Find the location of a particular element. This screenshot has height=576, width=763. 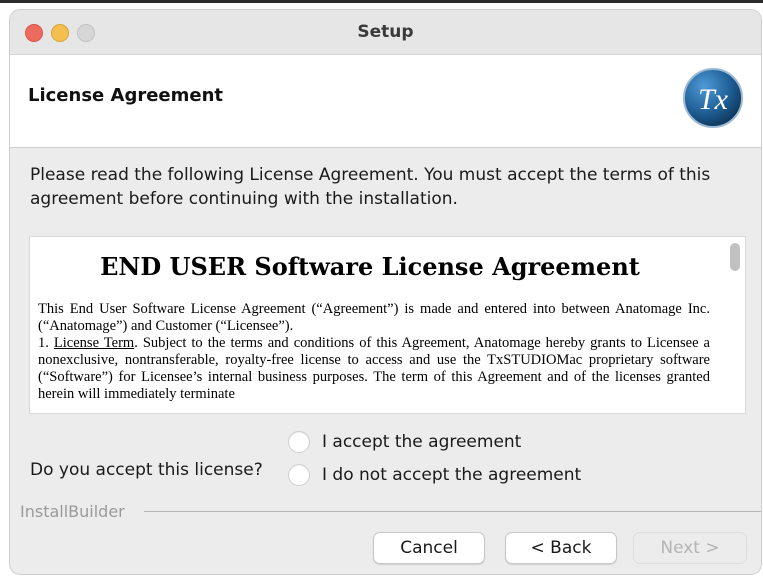

title-bar: Setup is located at coordinates (385, 32).